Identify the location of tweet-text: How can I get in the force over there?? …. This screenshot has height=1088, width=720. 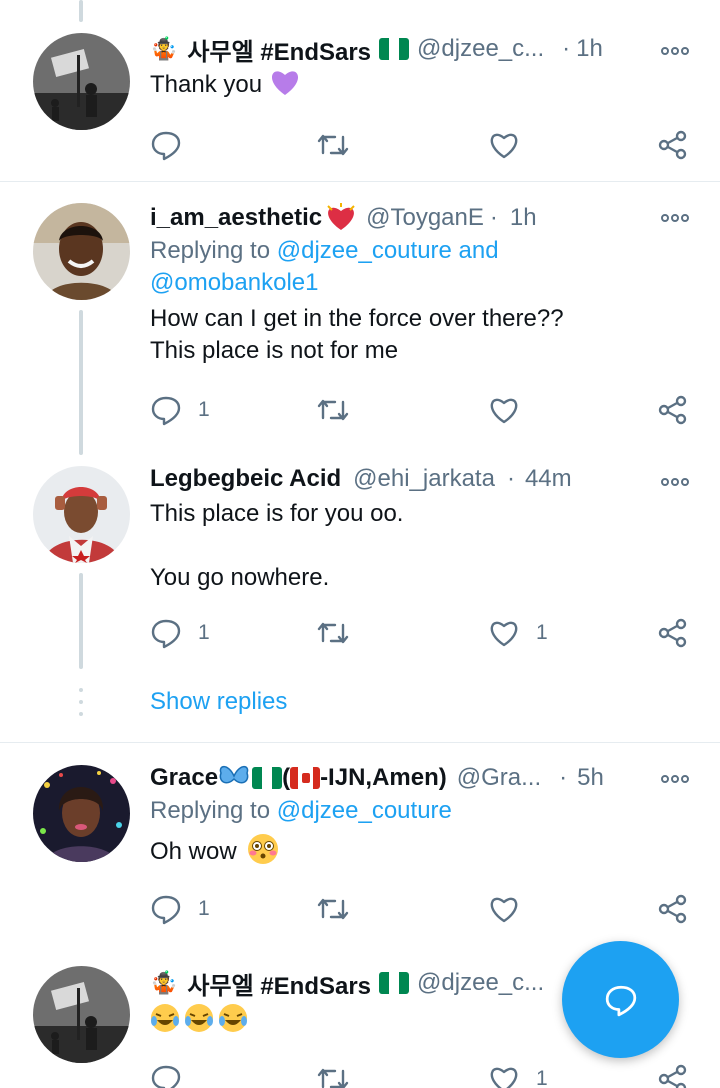
(357, 334).